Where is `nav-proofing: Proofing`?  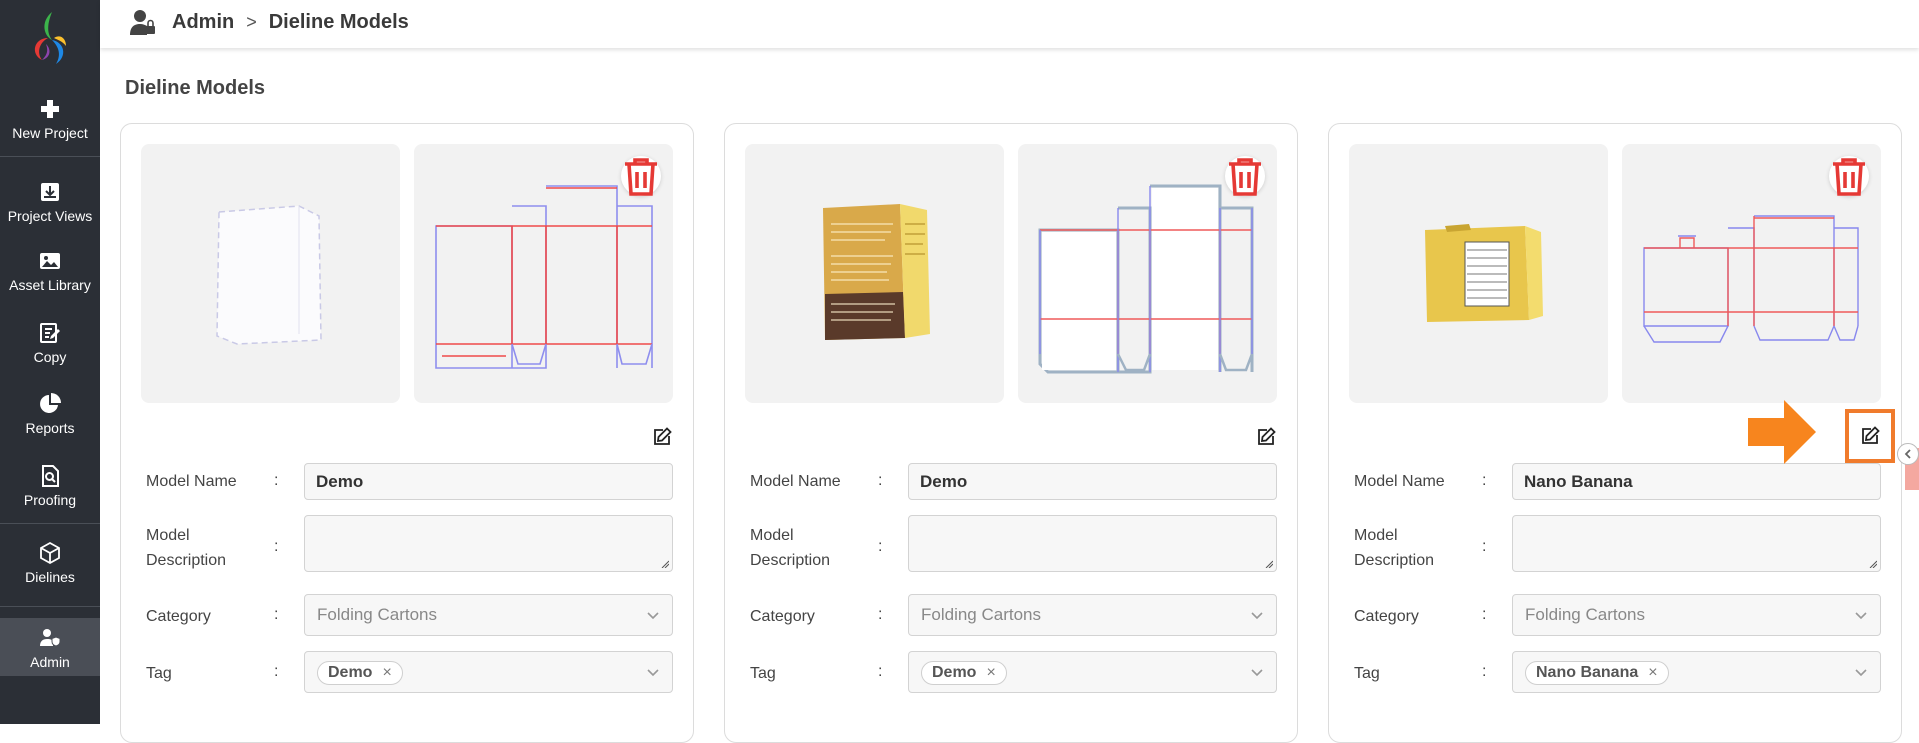 nav-proofing: Proofing is located at coordinates (50, 486).